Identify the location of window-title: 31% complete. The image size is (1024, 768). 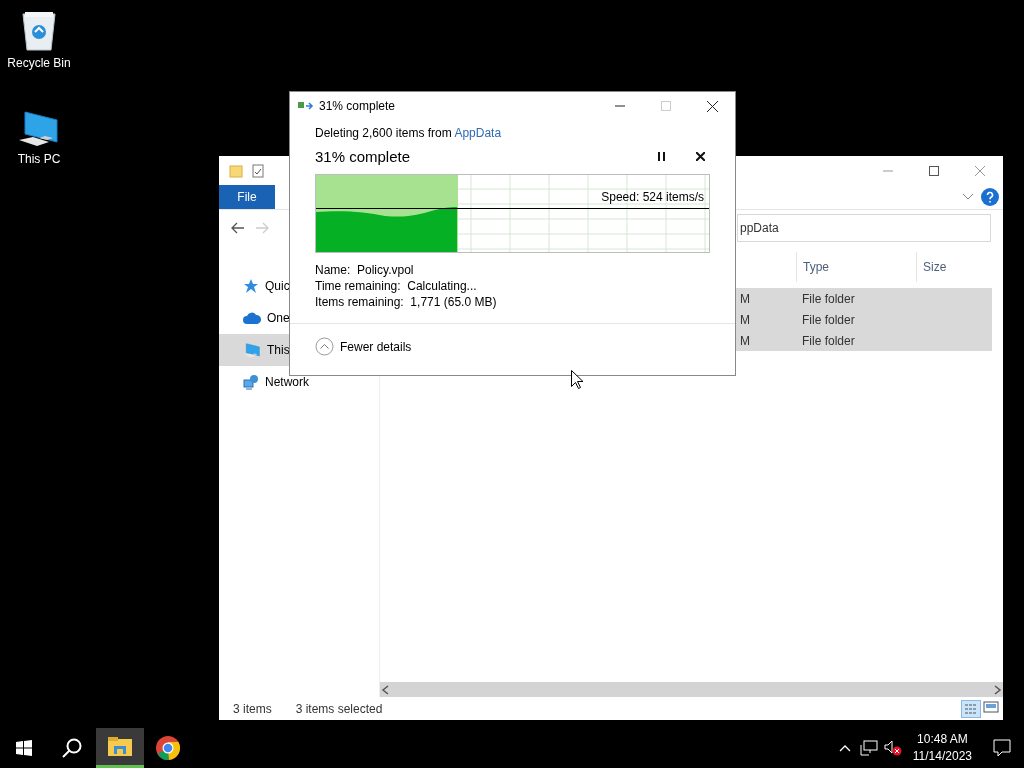
(357, 106).